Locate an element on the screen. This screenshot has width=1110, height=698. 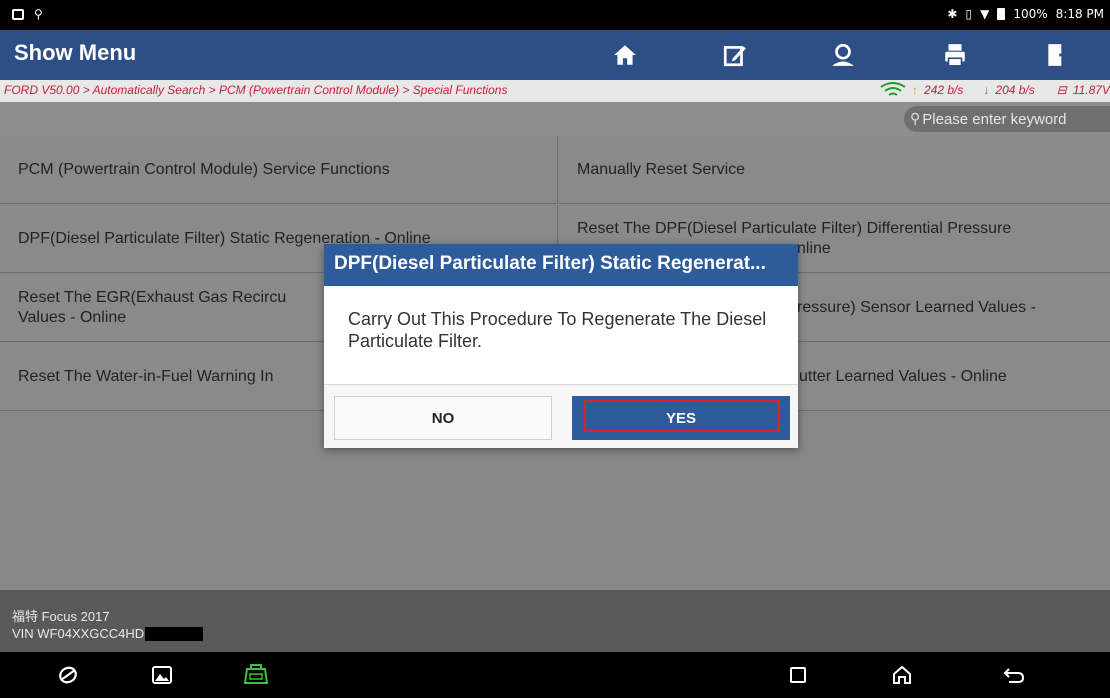
bluetooth-icon: ✱ is located at coordinates (952, 14).